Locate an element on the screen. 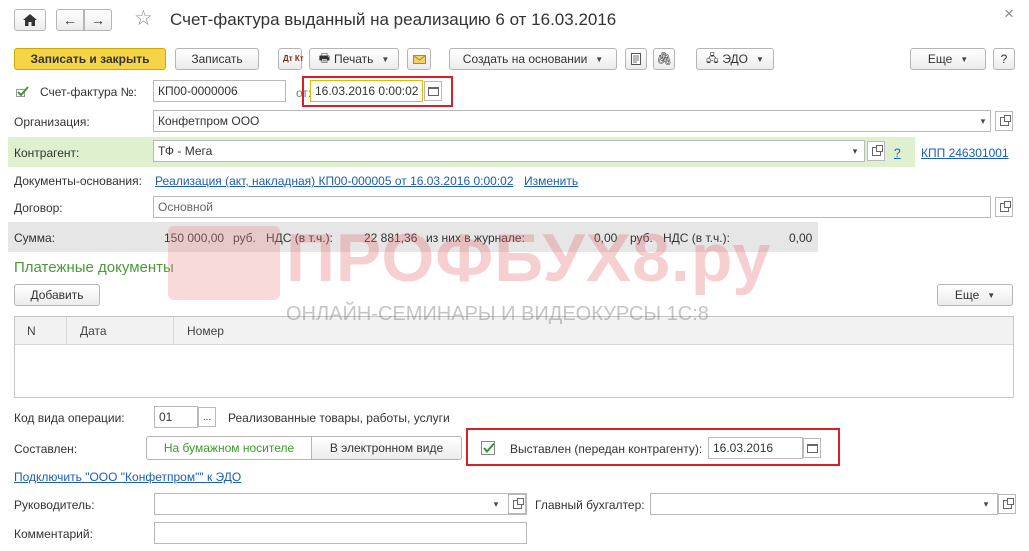  email-button is located at coordinates (419, 59).